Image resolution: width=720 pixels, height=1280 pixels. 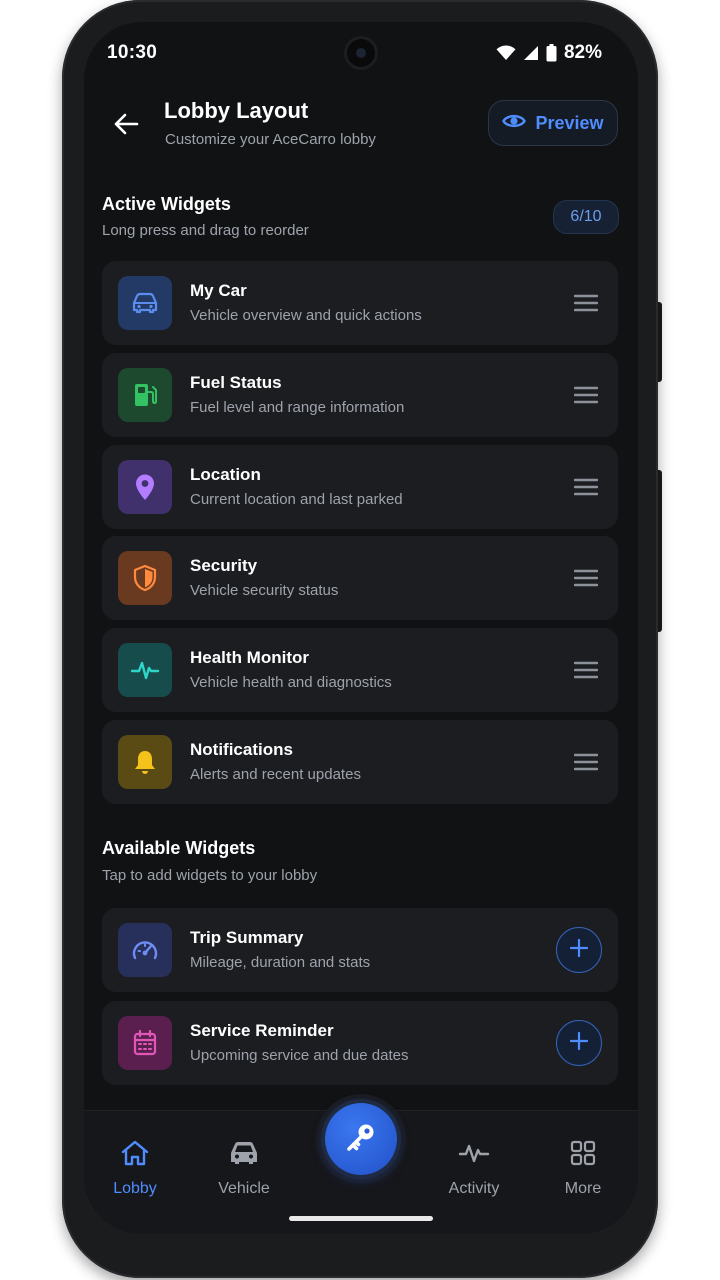 I want to click on active-widgets-subtitle: Long press and drag to reorder, so click(x=205, y=230).